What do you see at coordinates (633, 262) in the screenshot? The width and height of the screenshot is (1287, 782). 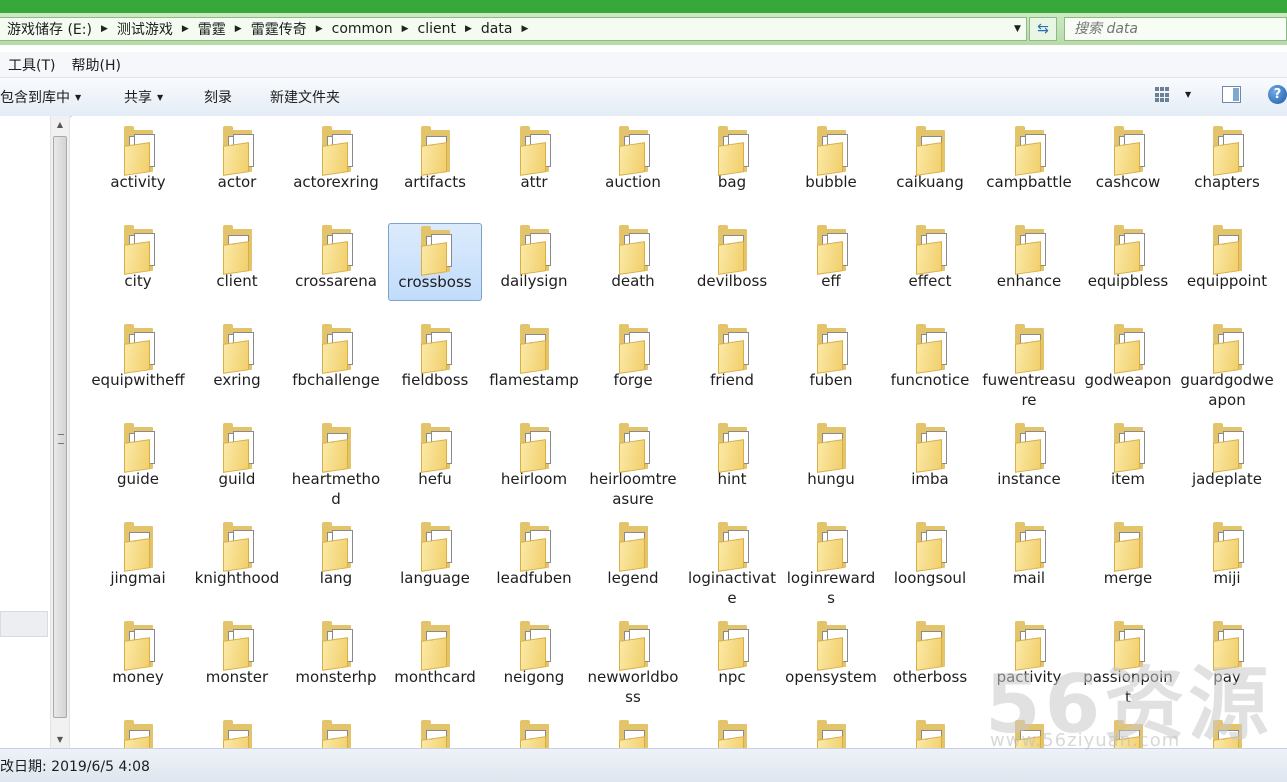 I see `folder-item: death` at bounding box center [633, 262].